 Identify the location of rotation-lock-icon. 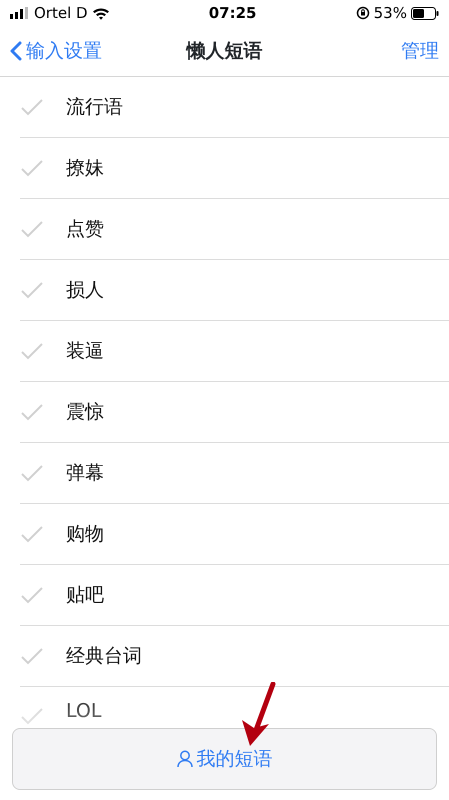
(363, 13).